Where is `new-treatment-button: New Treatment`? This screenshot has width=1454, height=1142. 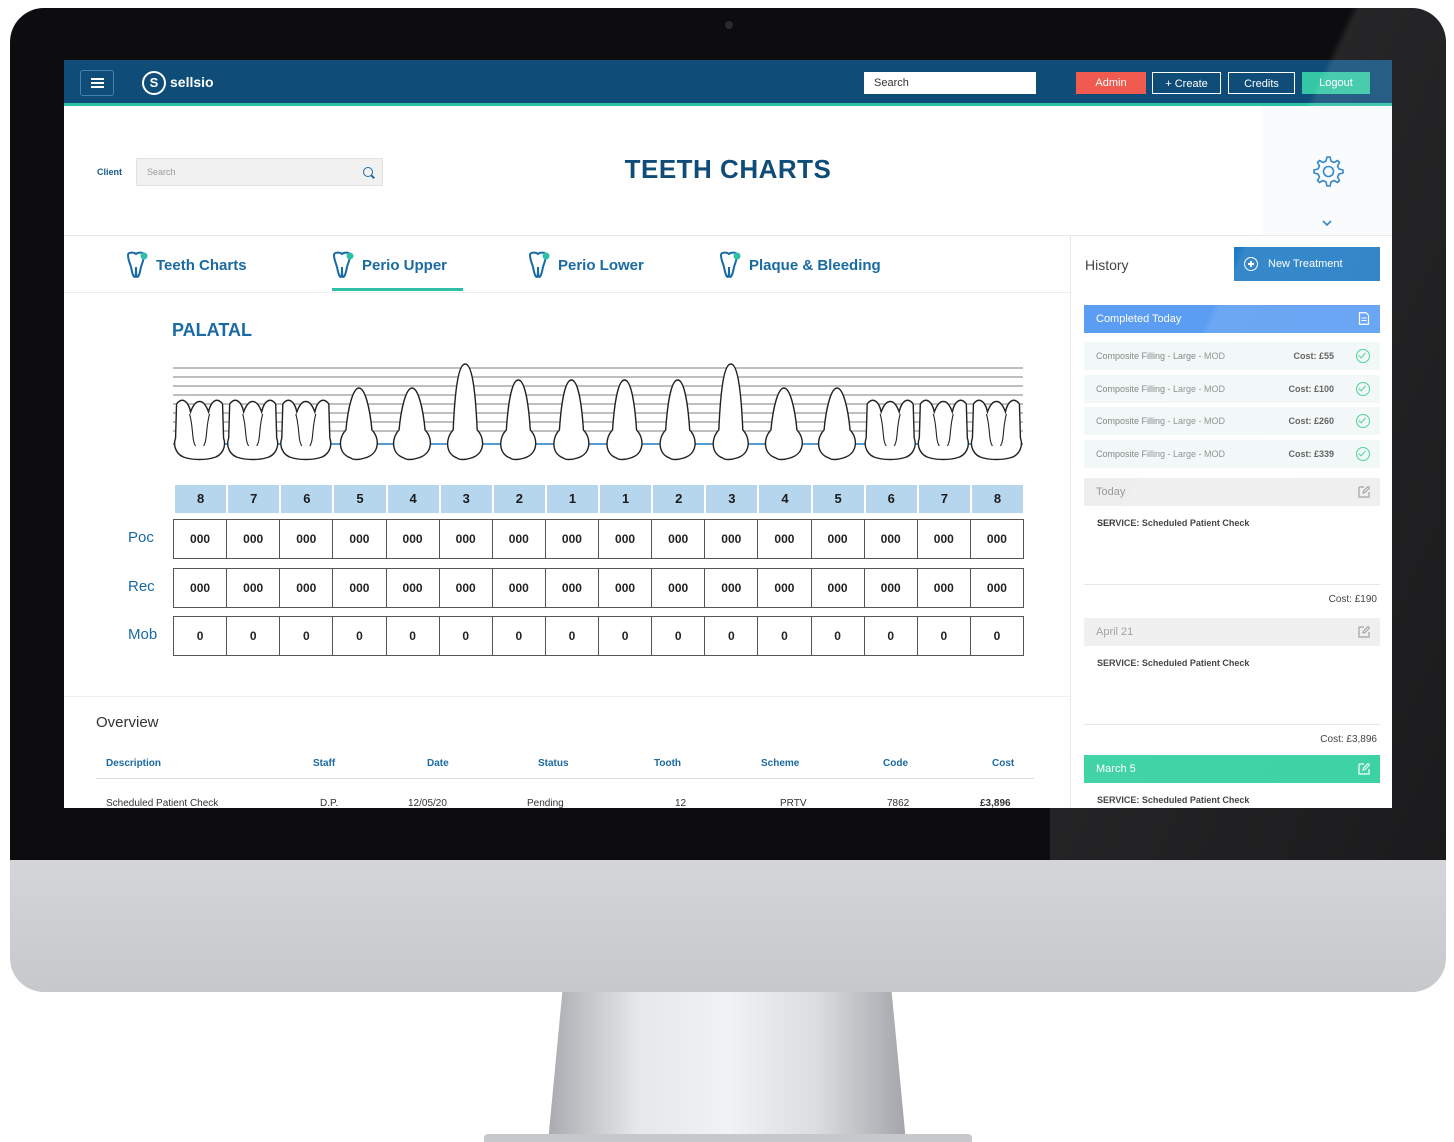 new-treatment-button: New Treatment is located at coordinates (1307, 264).